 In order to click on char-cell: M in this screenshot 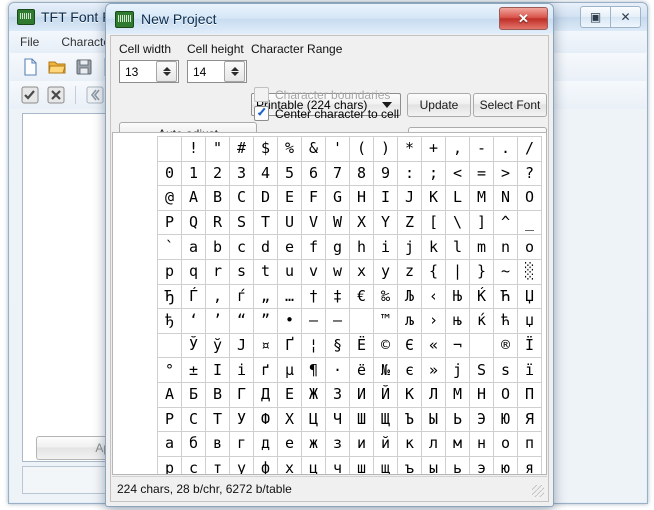, I will do `click(482, 198)`.